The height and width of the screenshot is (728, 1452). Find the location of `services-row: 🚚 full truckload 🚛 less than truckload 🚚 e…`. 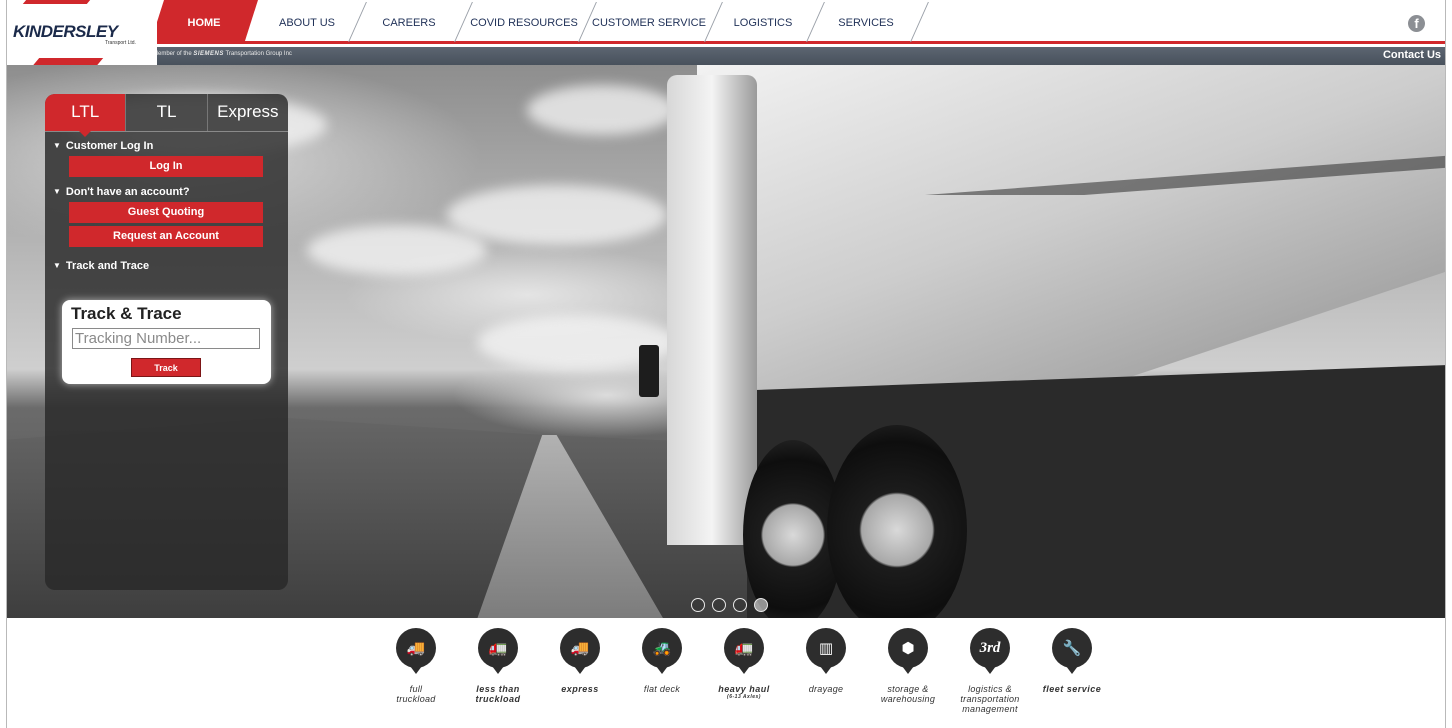

services-row: 🚚 full truckload 🚛 less than truckload 🚚 e… is located at coordinates (744, 671).